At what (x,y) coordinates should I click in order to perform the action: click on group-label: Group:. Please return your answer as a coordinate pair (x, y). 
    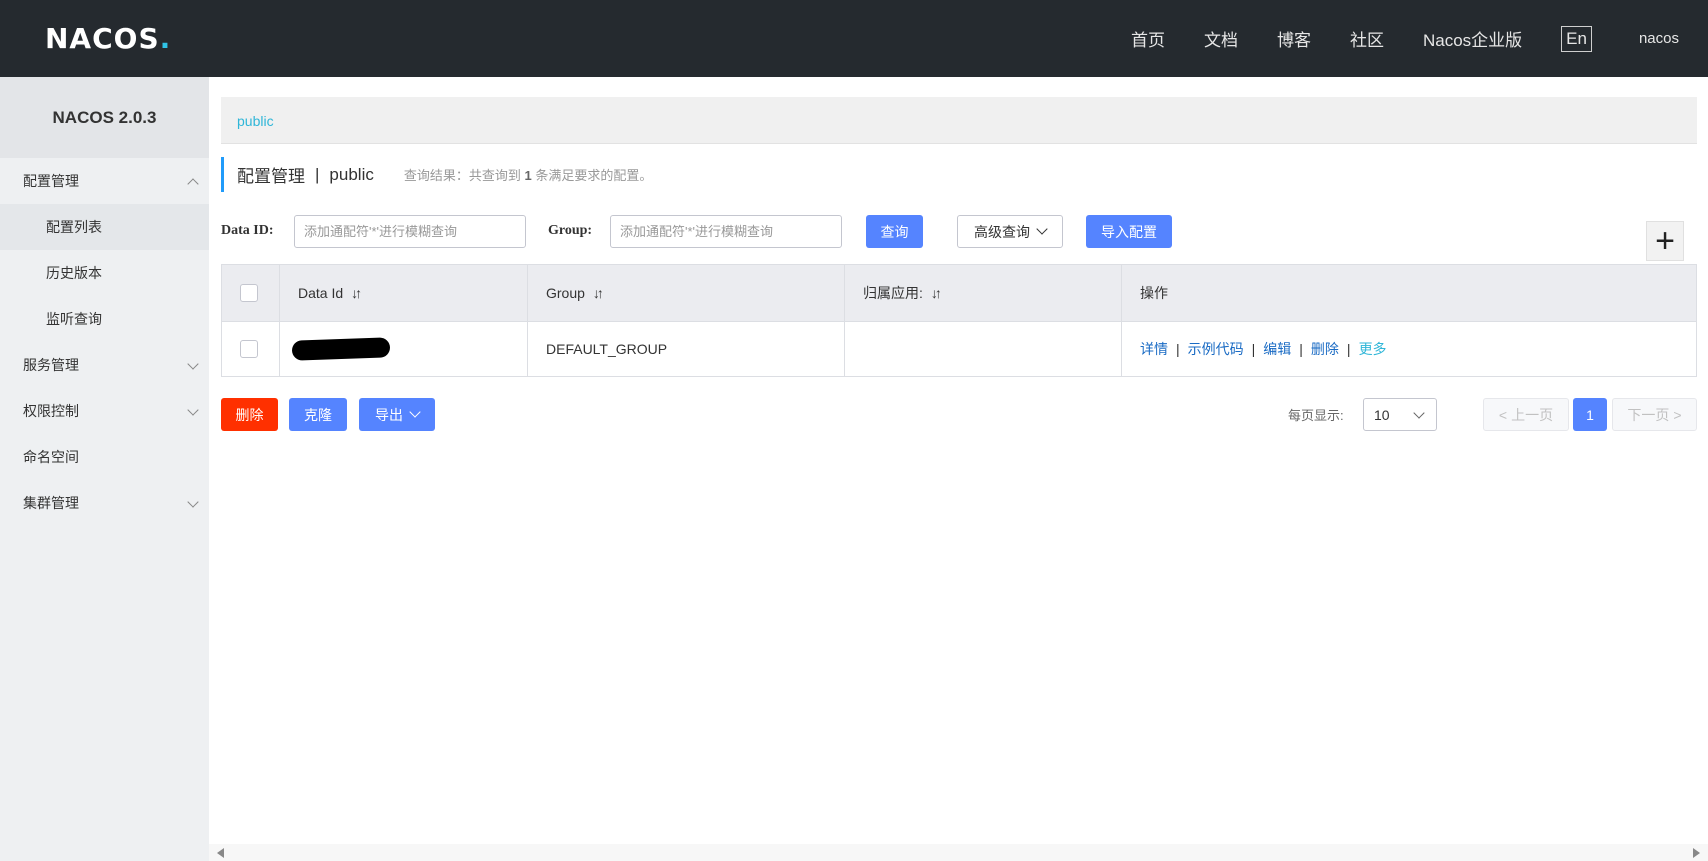
    Looking at the image, I should click on (570, 230).